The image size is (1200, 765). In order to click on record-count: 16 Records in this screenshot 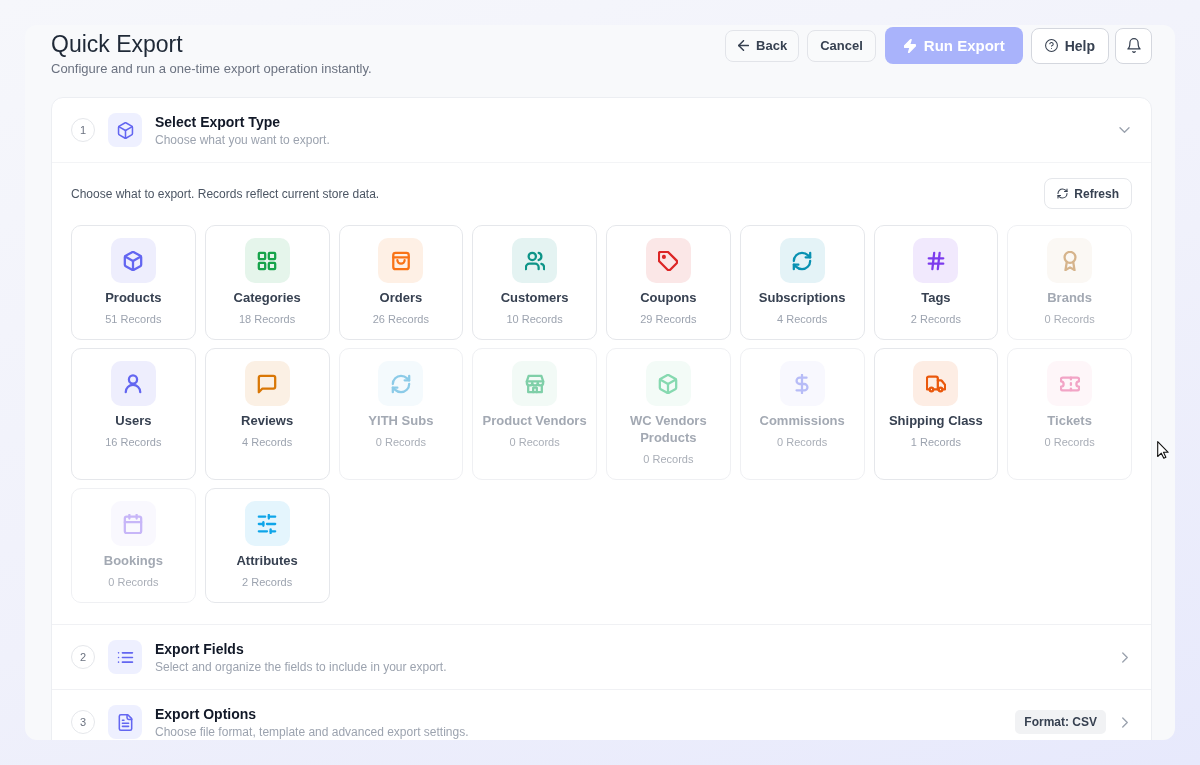, I will do `click(133, 442)`.